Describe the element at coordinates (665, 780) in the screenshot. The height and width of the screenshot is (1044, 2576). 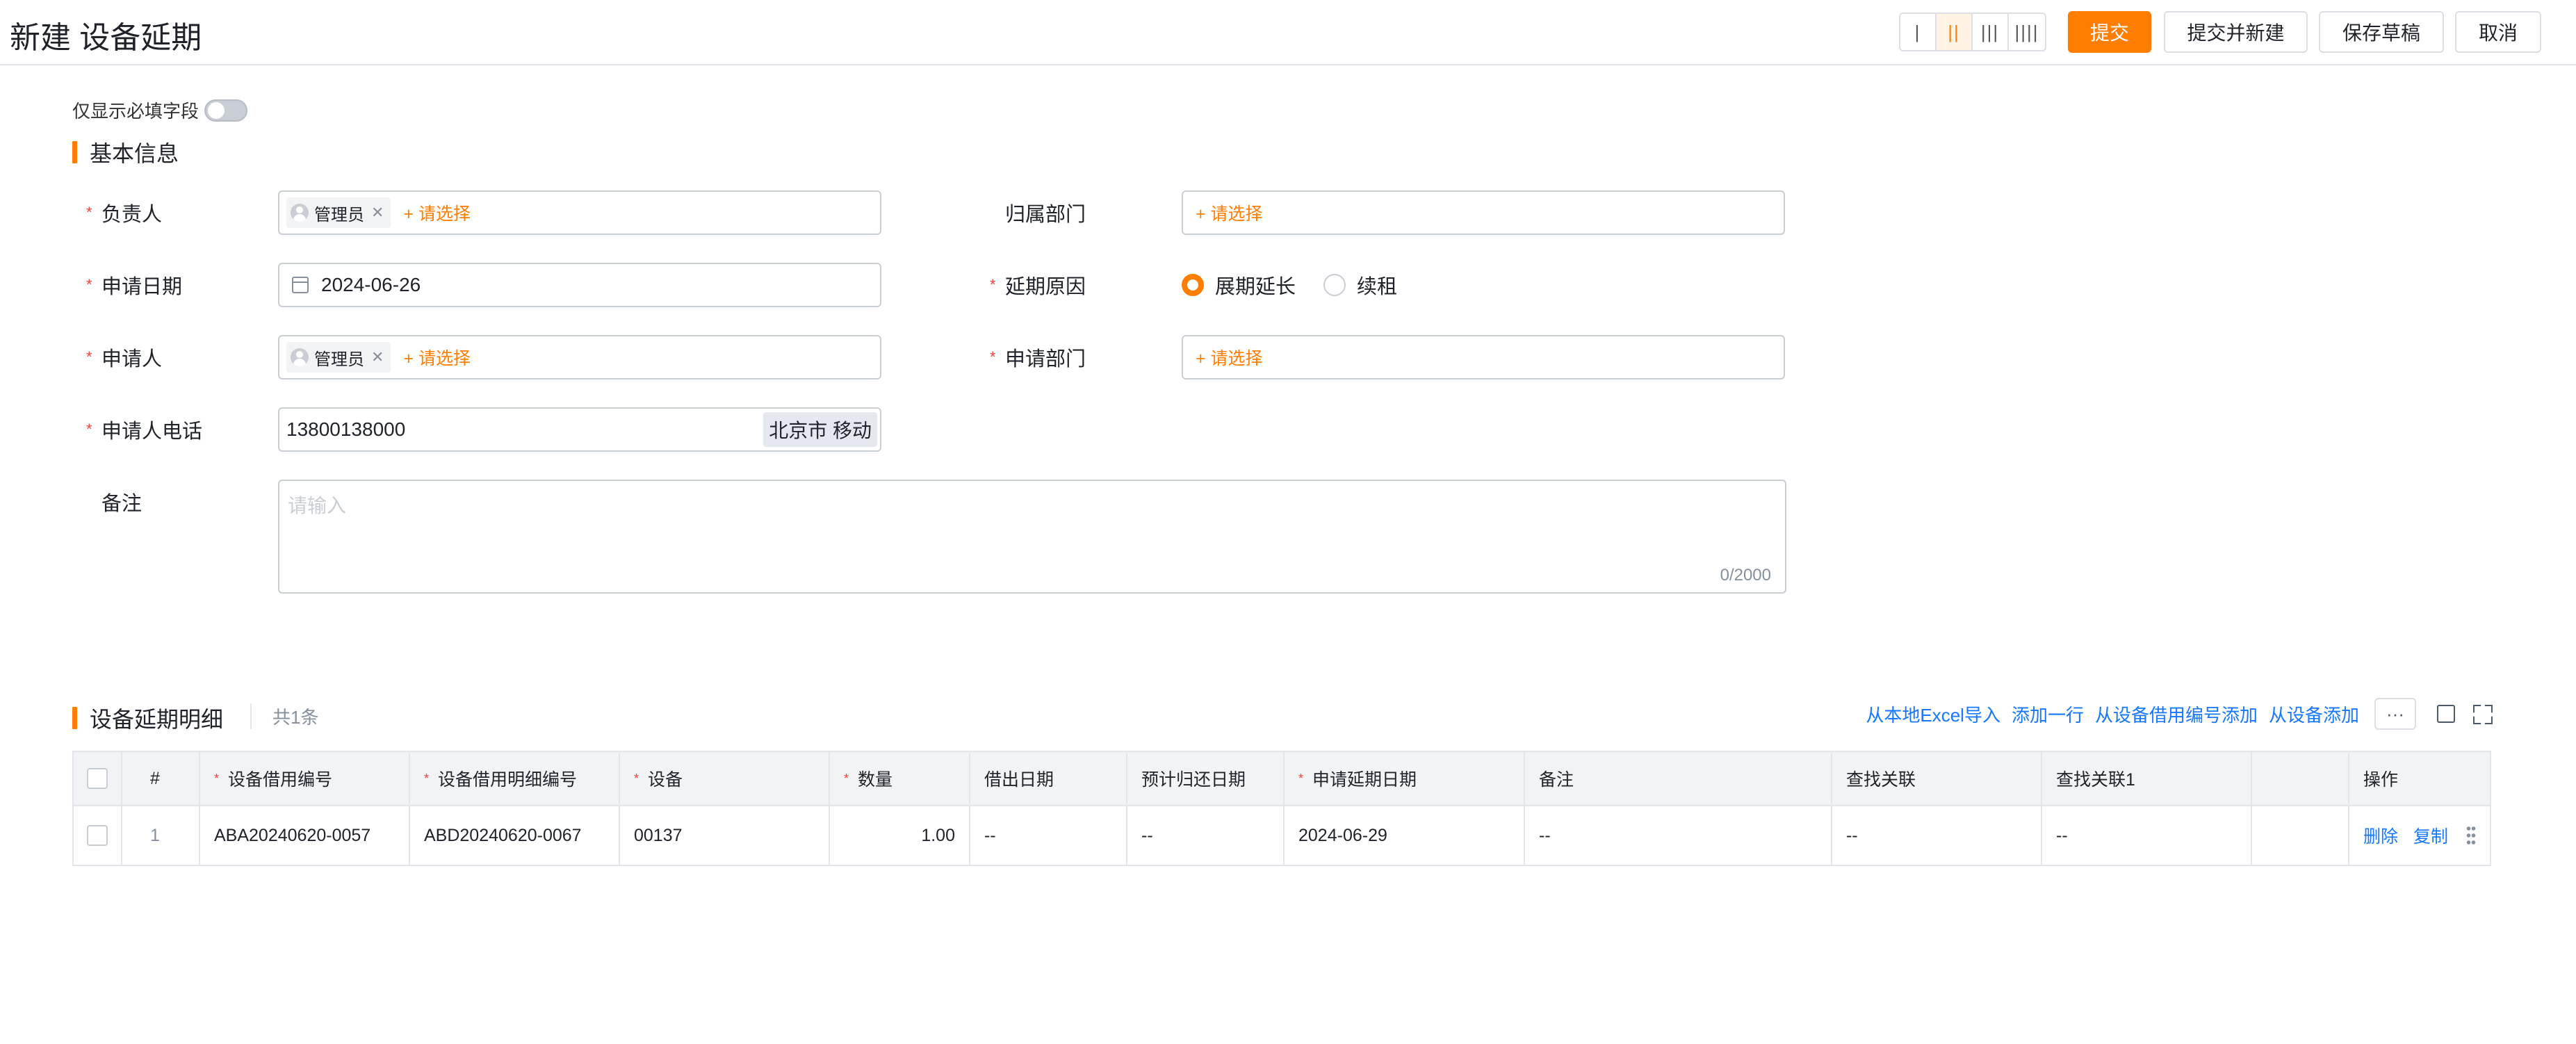
I see `col-device-text: 设备` at that location.